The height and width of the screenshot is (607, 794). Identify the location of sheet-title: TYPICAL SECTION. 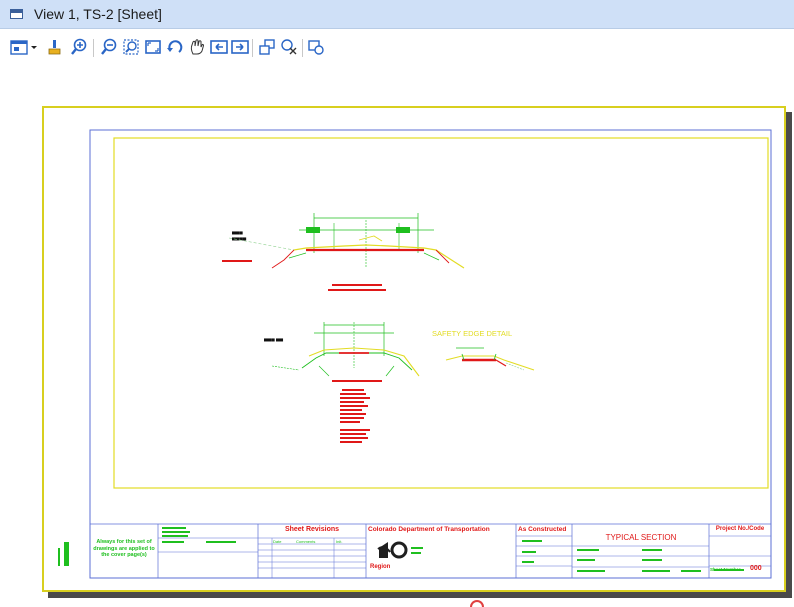
(641, 537).